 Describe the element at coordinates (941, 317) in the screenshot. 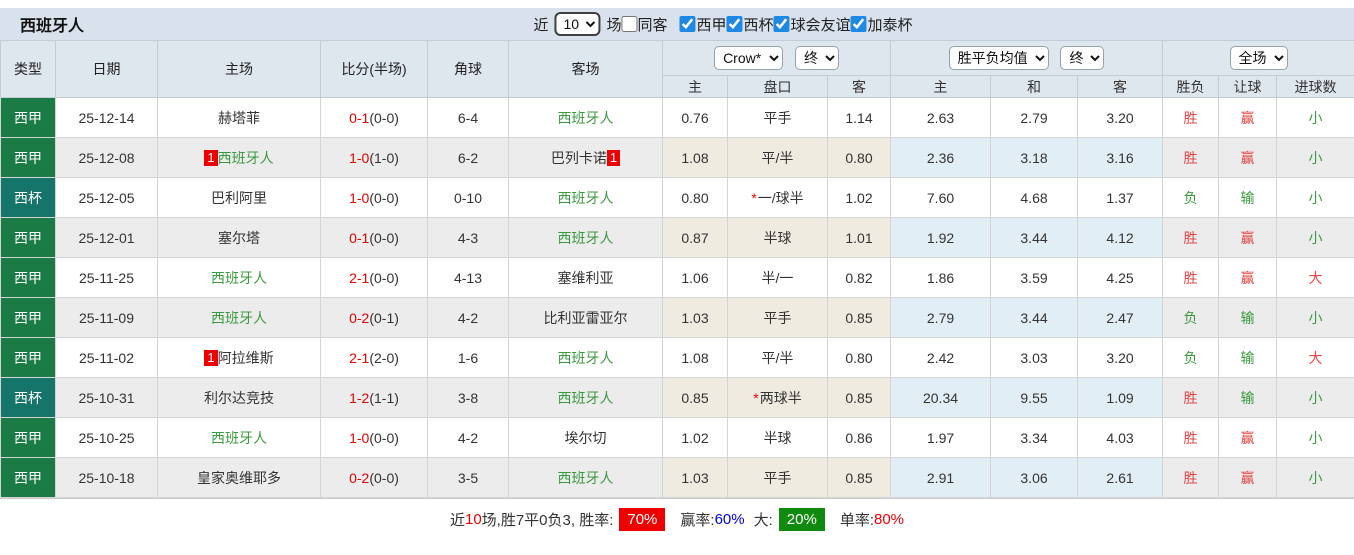

I see `avg-home-odds: 2.79` at that location.